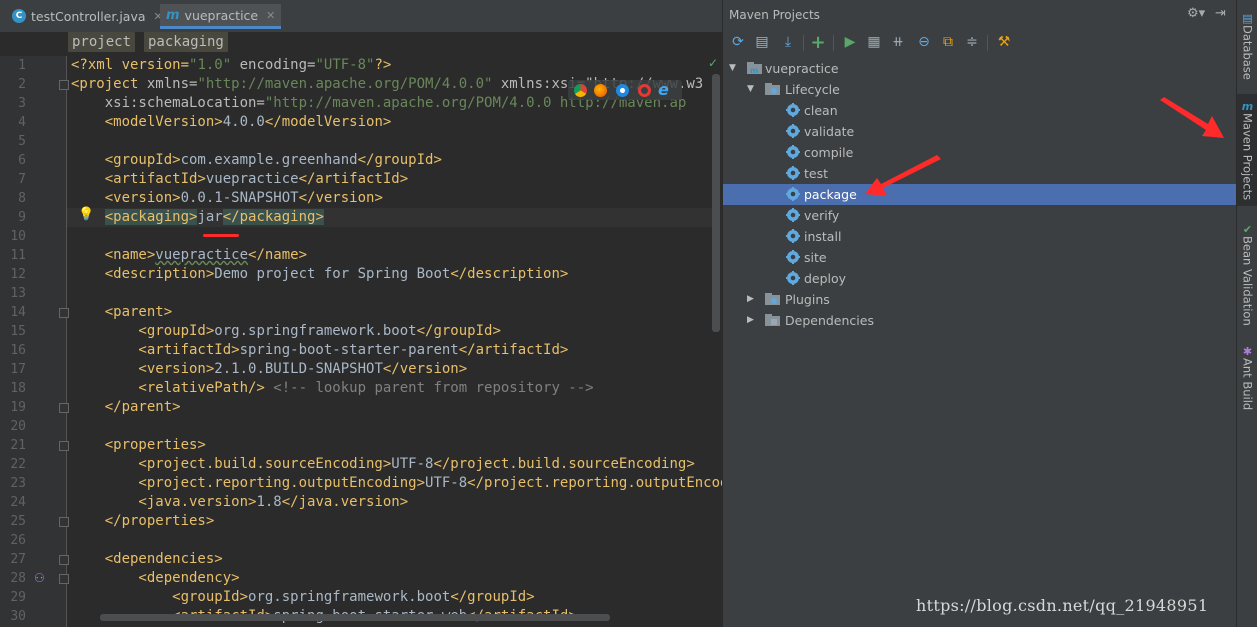 The image size is (1257, 627). I want to click on side-tab-label: Database, so click(1247, 52).